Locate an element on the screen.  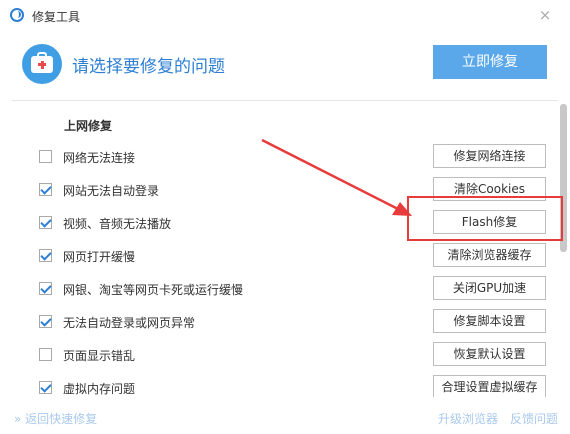
clear-cookies-button: 清除Cookies is located at coordinates (489, 189).